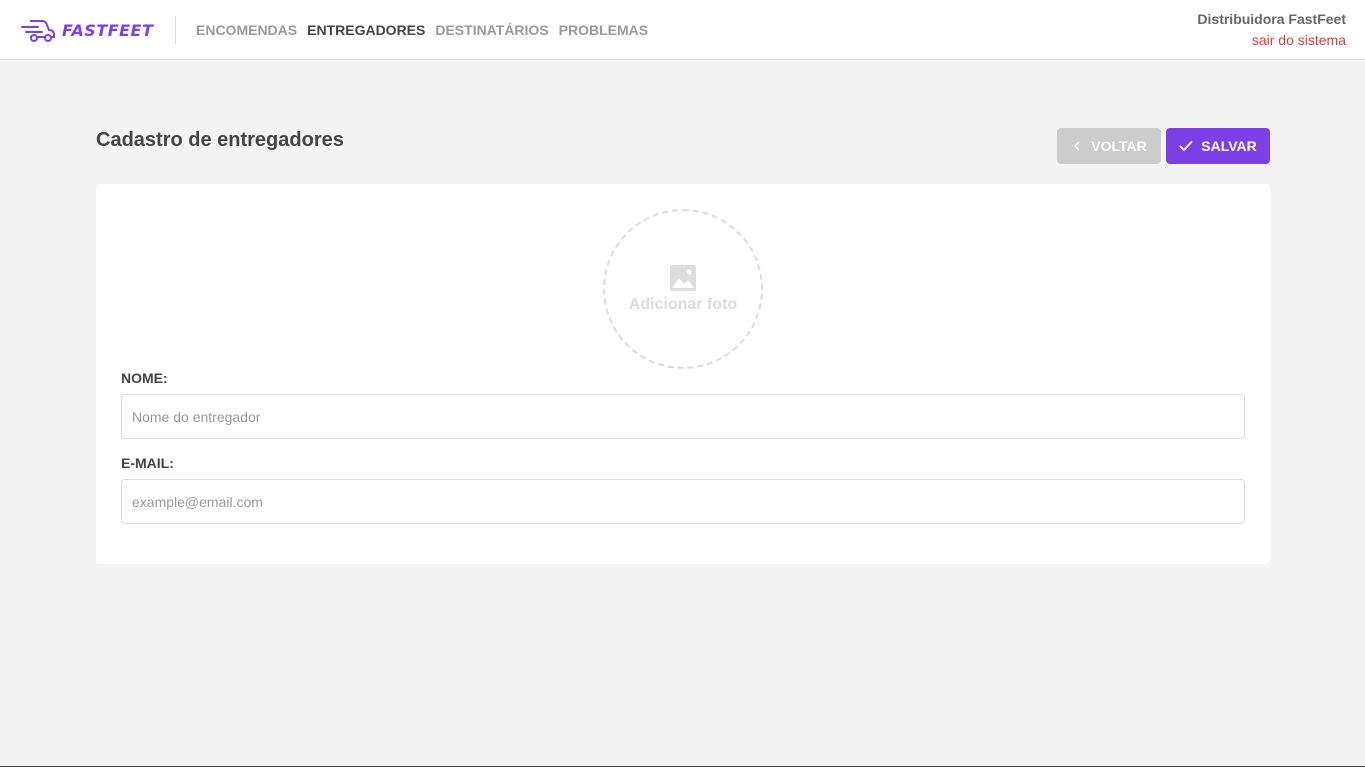 Image resolution: width=1365 pixels, height=767 pixels. What do you see at coordinates (1229, 146) in the screenshot?
I see `save-button-label: SALVAR` at bounding box center [1229, 146].